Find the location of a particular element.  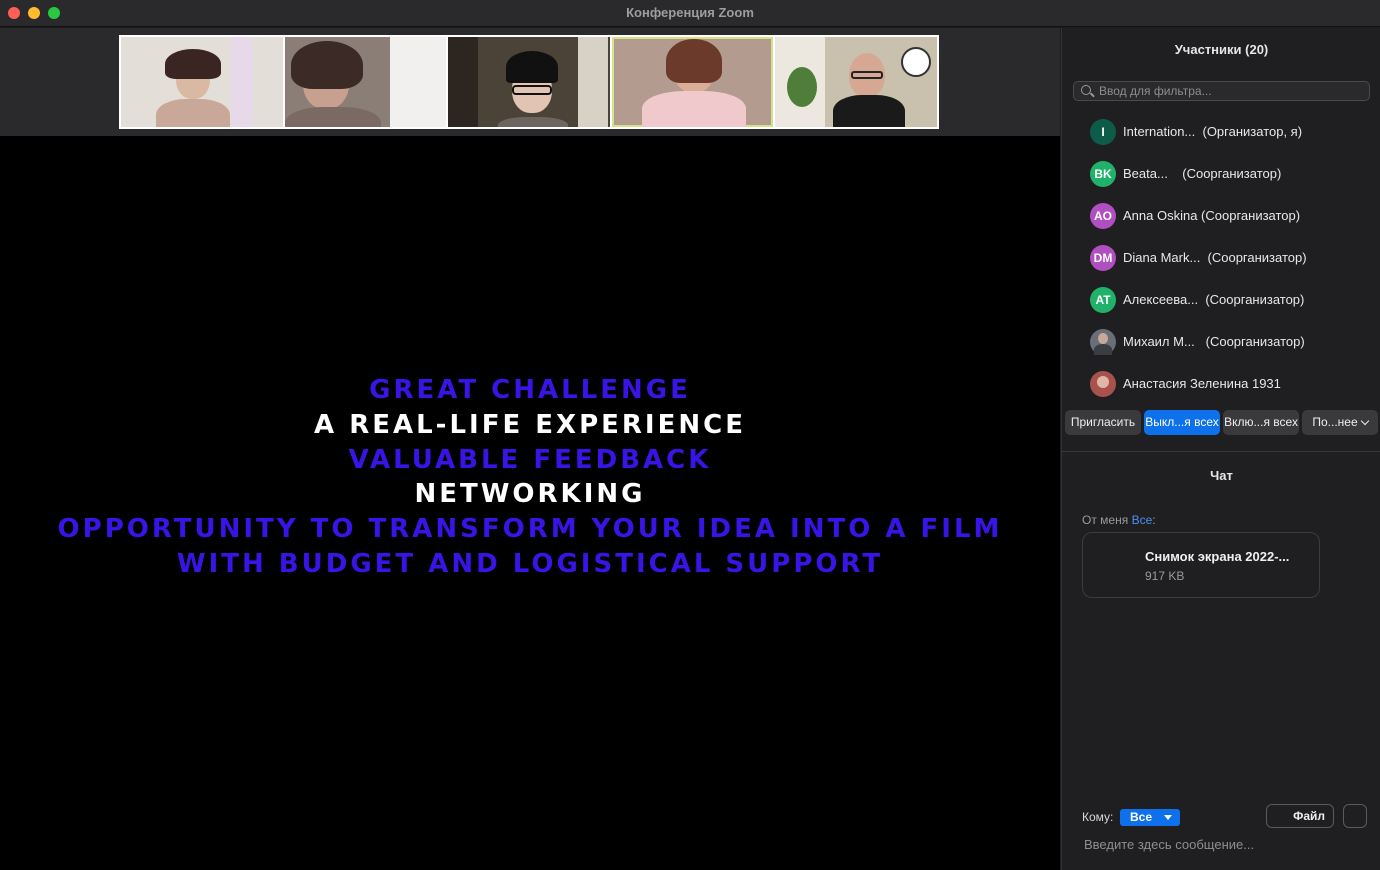

avatar-body-shape is located at coordinates (1103, 349).